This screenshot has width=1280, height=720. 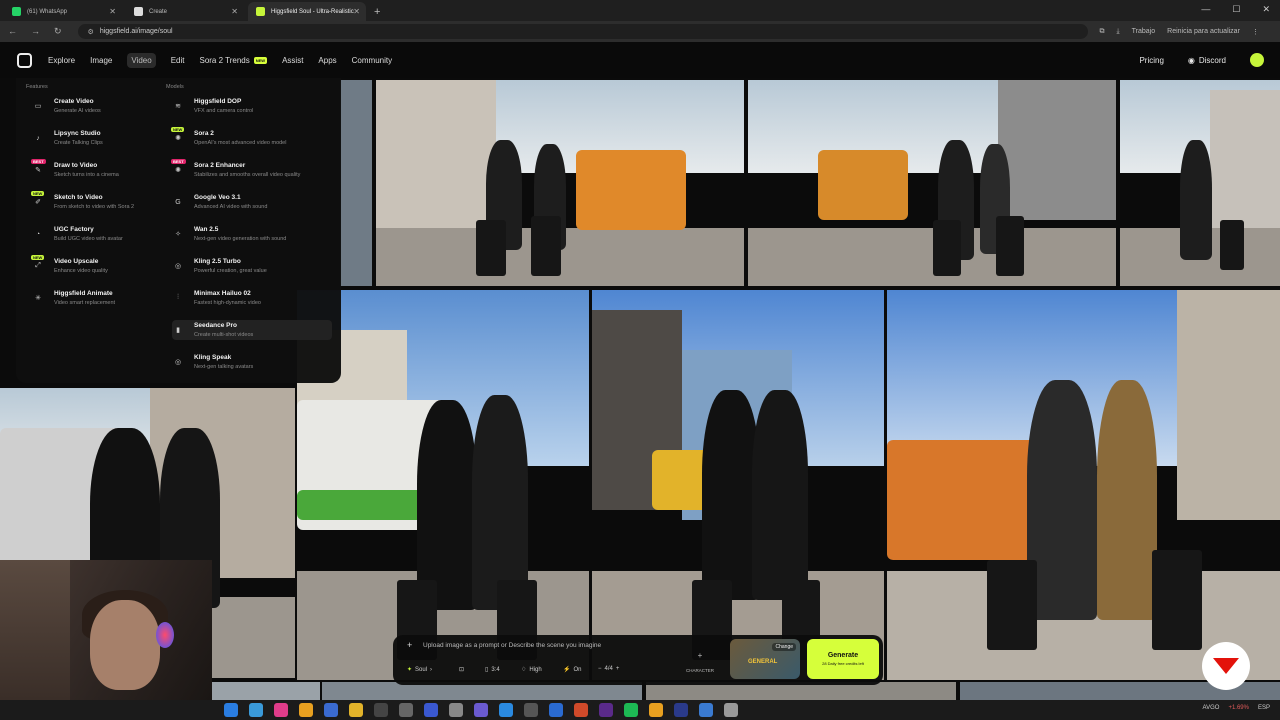 I want to click on reload-icon: ↻, so click(x=58, y=31).